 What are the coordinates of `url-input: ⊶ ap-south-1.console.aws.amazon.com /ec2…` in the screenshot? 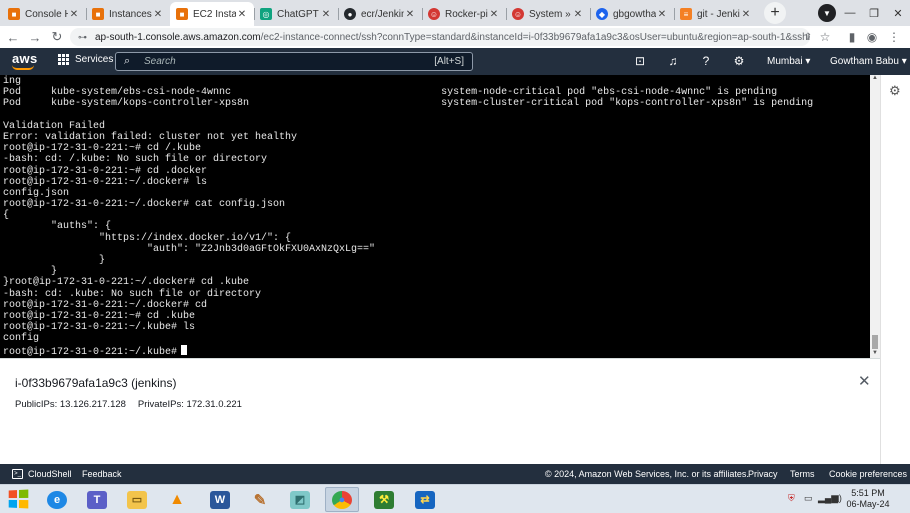 It's located at (440, 37).